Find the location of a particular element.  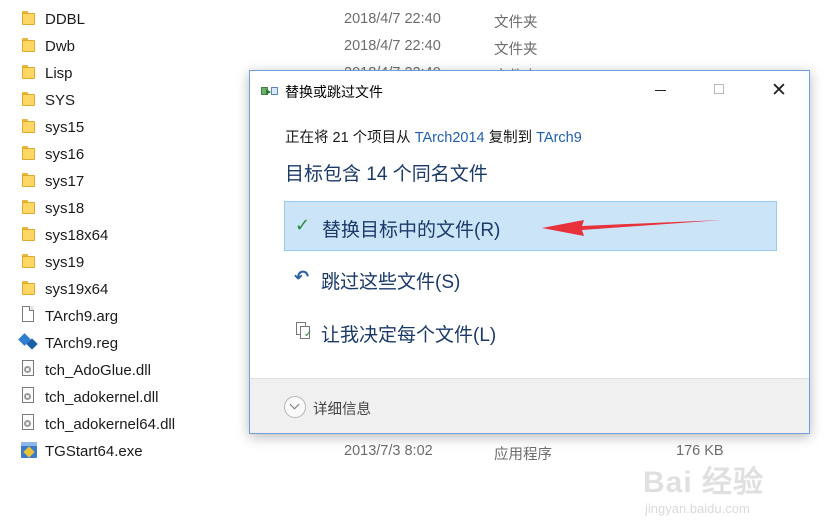

file-name: tch_adokernel64.dll is located at coordinates (110, 424).